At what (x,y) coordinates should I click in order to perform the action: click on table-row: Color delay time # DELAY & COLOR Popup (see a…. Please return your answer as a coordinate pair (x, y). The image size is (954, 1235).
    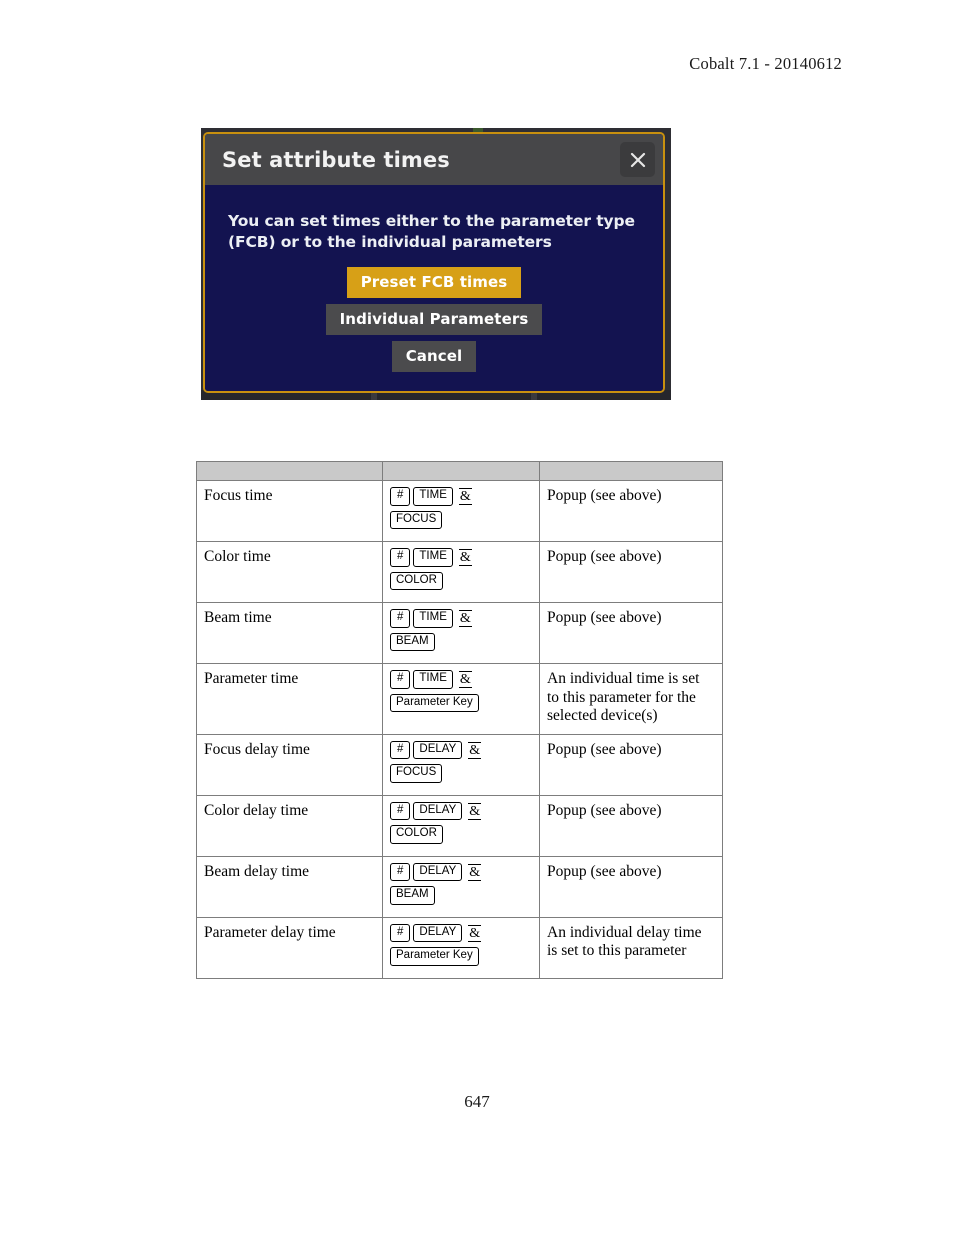
    Looking at the image, I should click on (459, 825).